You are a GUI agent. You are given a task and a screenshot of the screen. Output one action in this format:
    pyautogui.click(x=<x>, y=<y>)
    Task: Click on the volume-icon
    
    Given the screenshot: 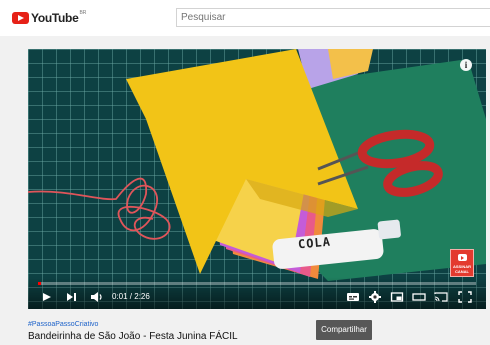 What is the action you would take?
    pyautogui.click(x=97, y=297)
    